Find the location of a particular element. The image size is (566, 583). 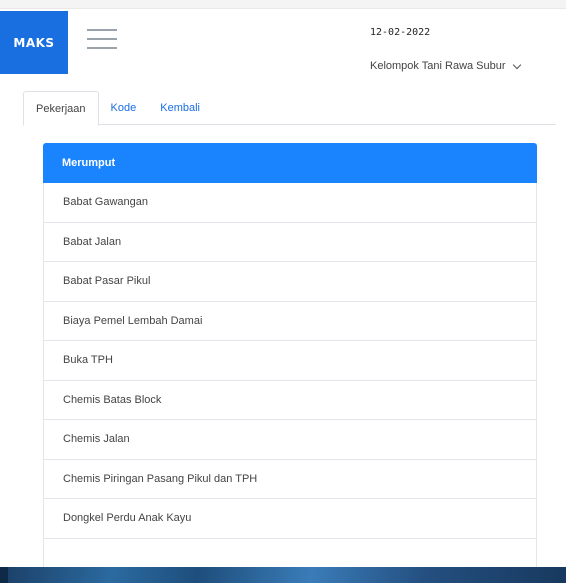

chevron-down-icon is located at coordinates (516, 64).